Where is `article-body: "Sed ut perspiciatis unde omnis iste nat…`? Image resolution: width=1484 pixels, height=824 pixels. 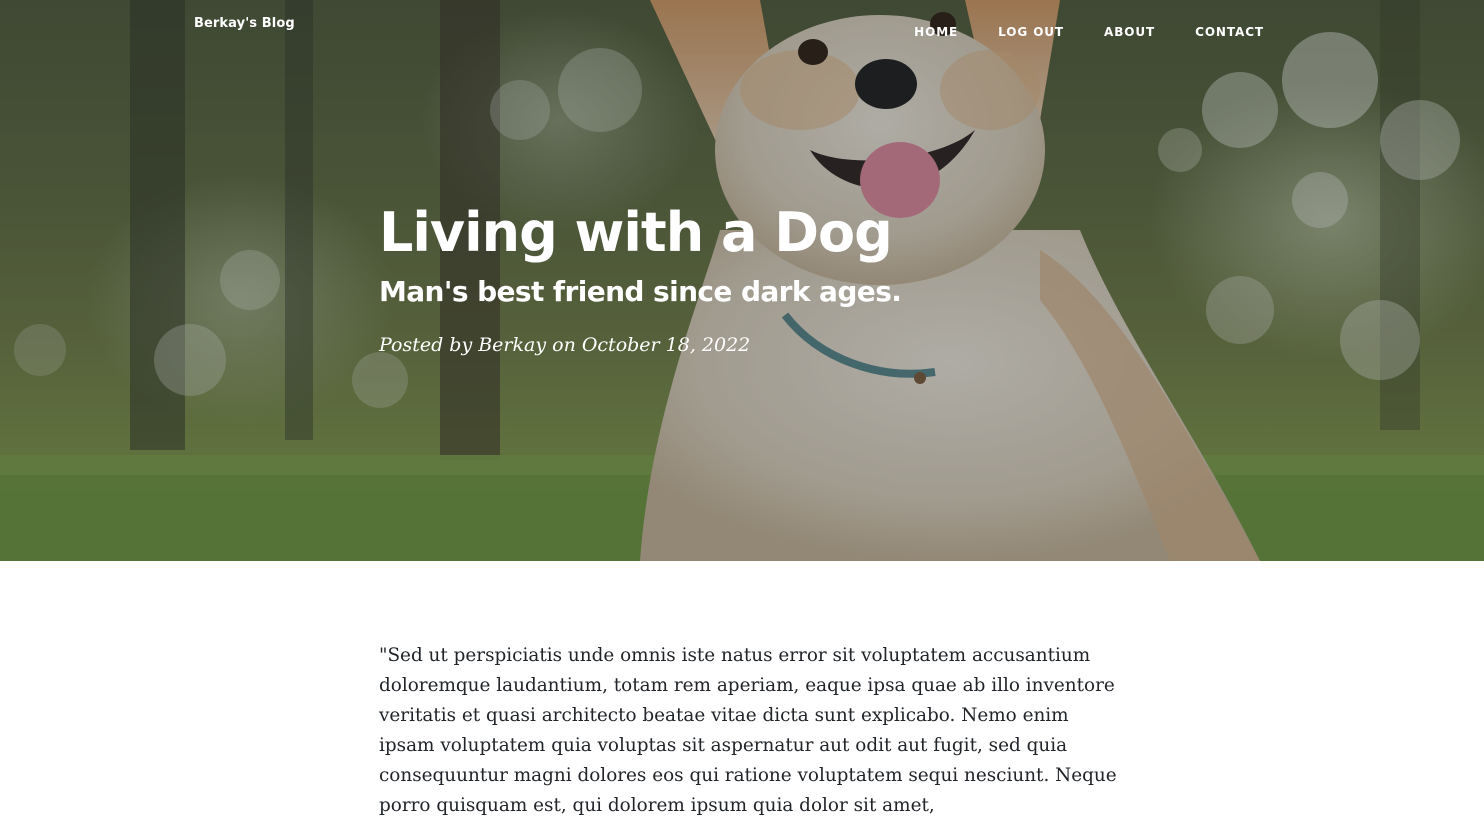 article-body: "Sed ut perspiciatis unde omnis iste nat… is located at coordinates (748, 730).